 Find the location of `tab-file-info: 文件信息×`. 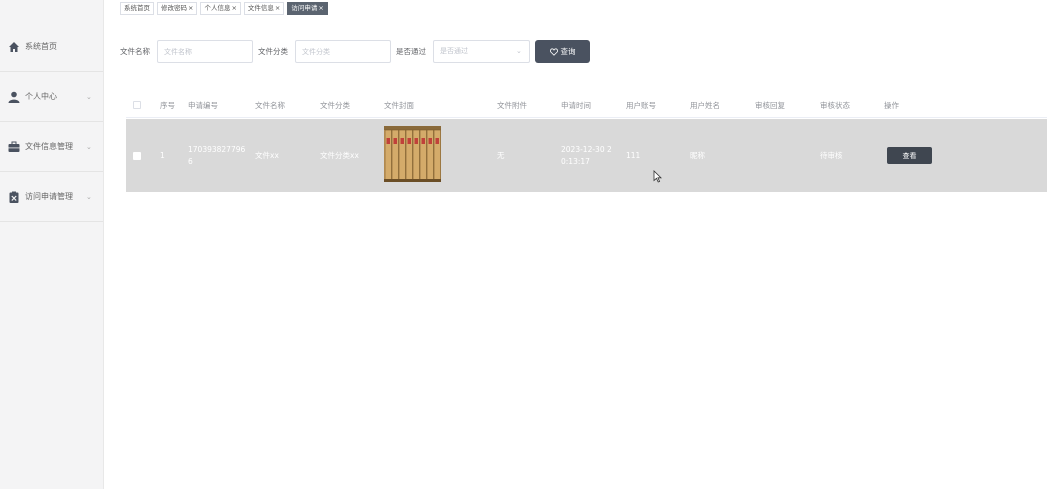

tab-file-info: 文件信息× is located at coordinates (264, 8).